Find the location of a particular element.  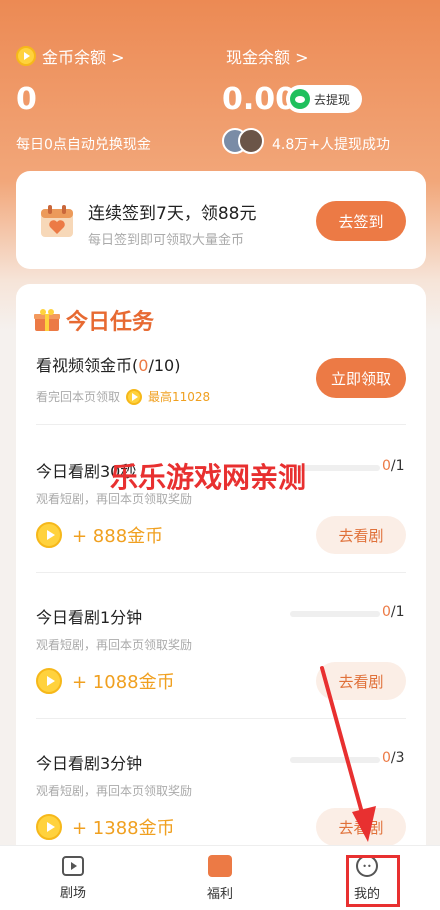

cash-balance-label: 现金余额 > is located at coordinates (267, 57).